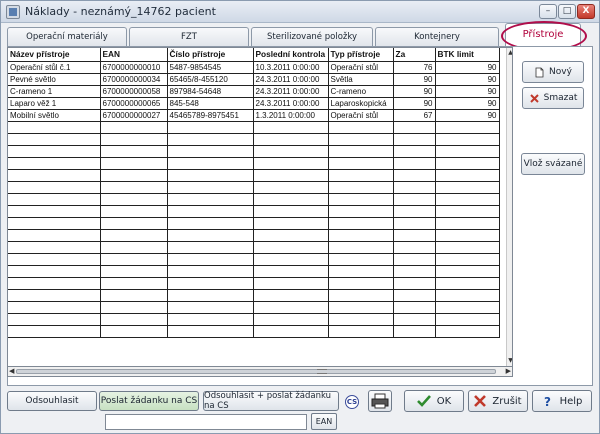 The image size is (600, 434). Describe the element at coordinates (189, 36) in the screenshot. I see `tab-fzt: FZT` at that location.